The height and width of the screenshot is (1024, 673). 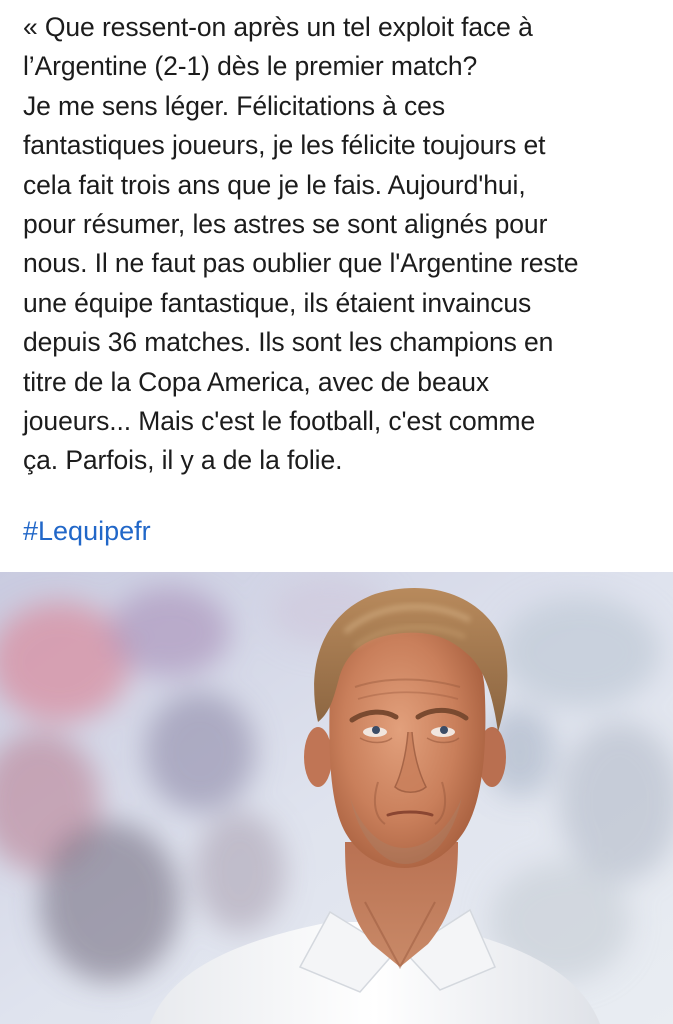 I want to click on hashtag-link: #Lequipefr, so click(x=87, y=531).